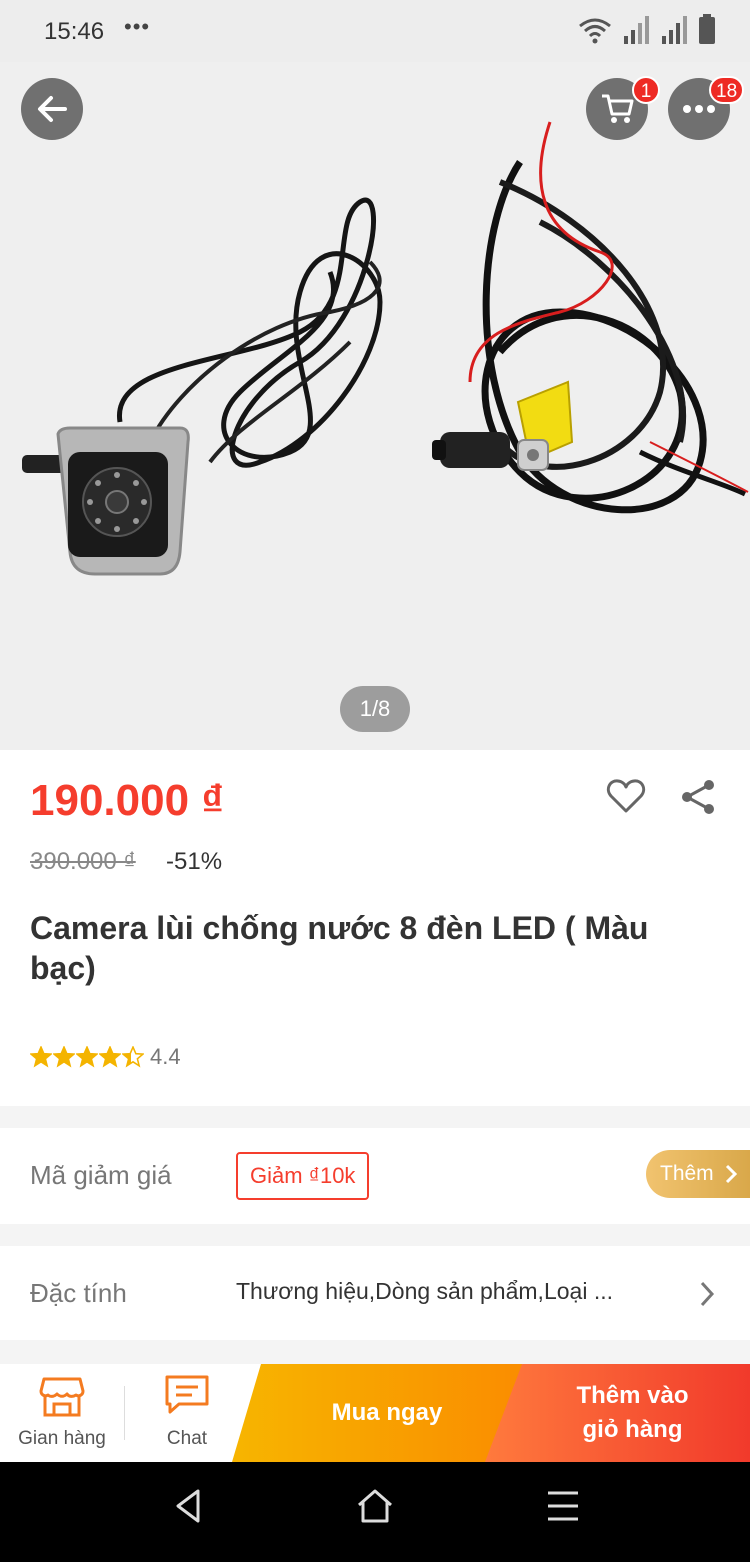 The height and width of the screenshot is (1562, 750). Describe the element at coordinates (74, 31) in the screenshot. I see `status-time: 15:46` at that location.